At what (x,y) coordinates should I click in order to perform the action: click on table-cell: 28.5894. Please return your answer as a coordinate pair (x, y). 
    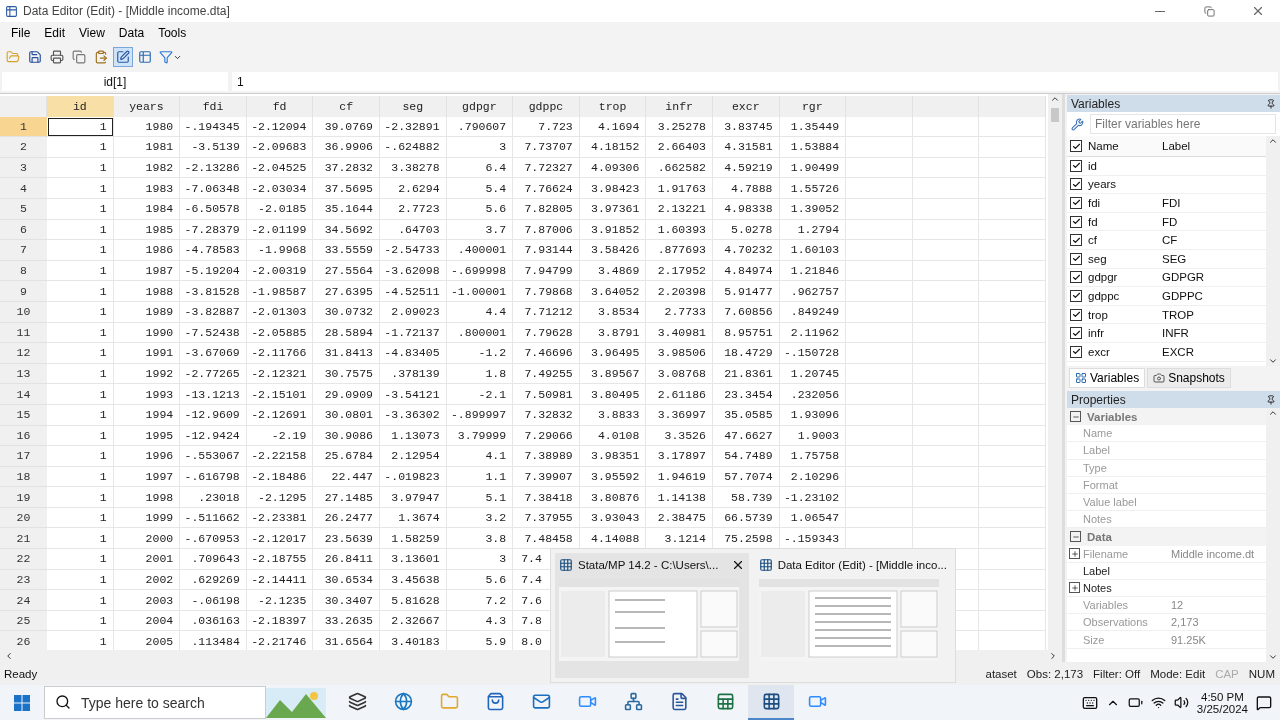
    Looking at the image, I should click on (346, 333).